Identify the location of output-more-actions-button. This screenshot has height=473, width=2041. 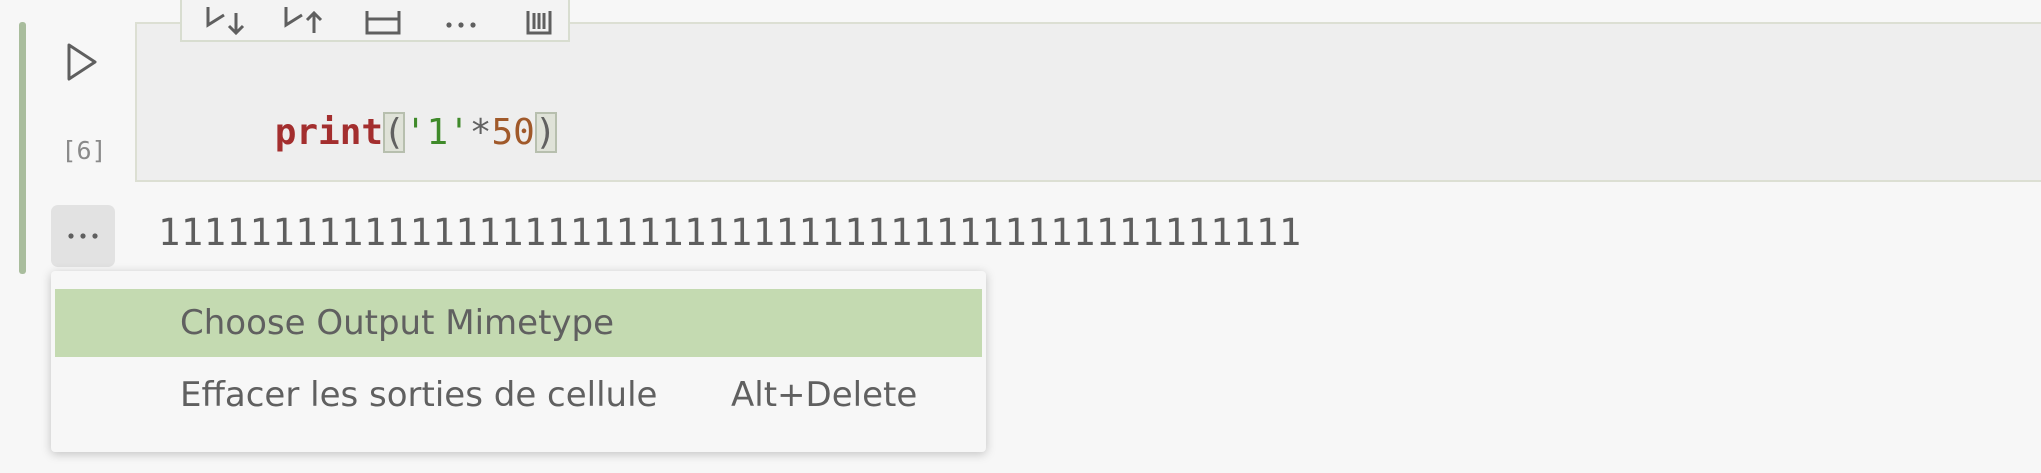
(83, 236).